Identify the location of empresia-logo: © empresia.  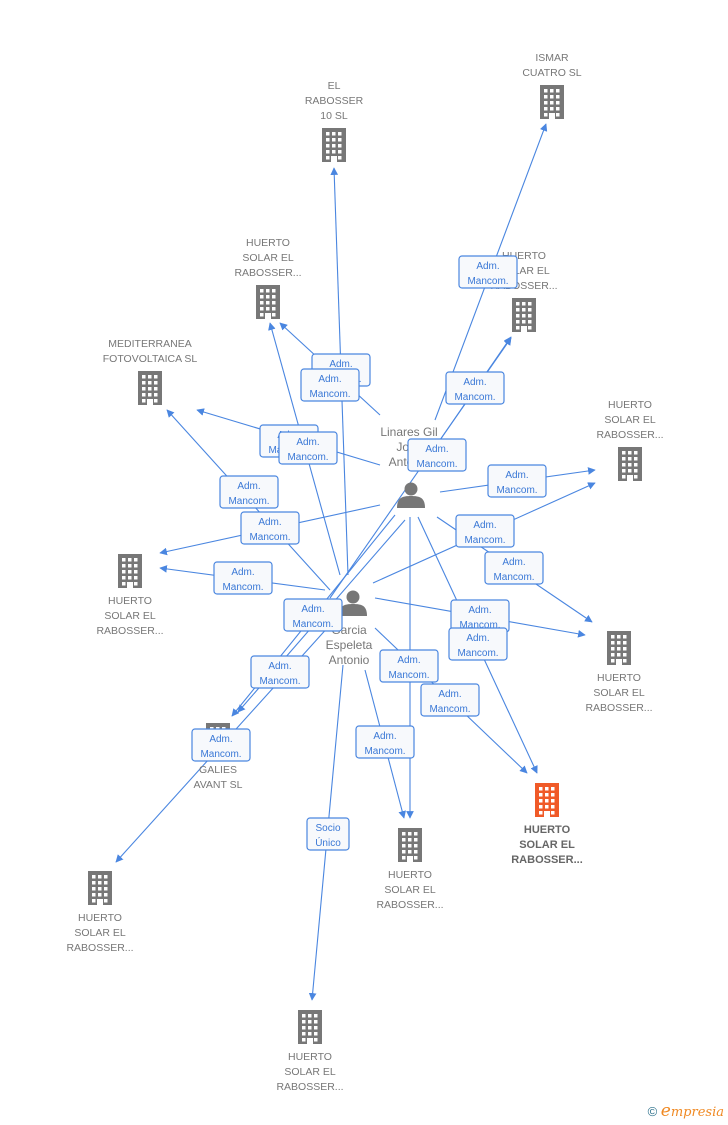
(686, 1111).